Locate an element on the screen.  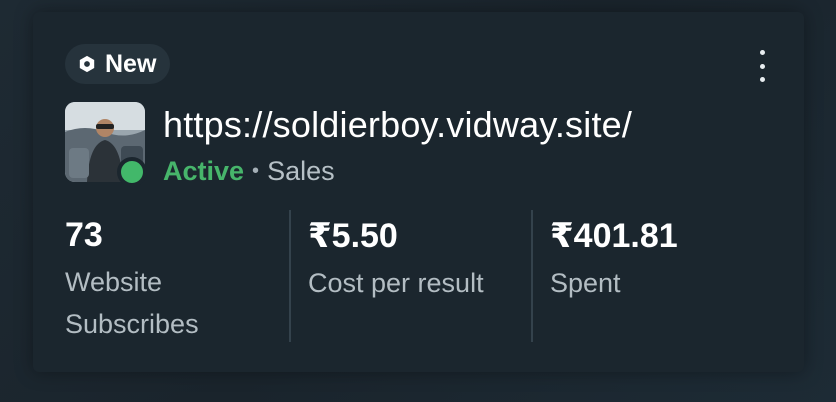
hexagon-icon is located at coordinates (87, 64).